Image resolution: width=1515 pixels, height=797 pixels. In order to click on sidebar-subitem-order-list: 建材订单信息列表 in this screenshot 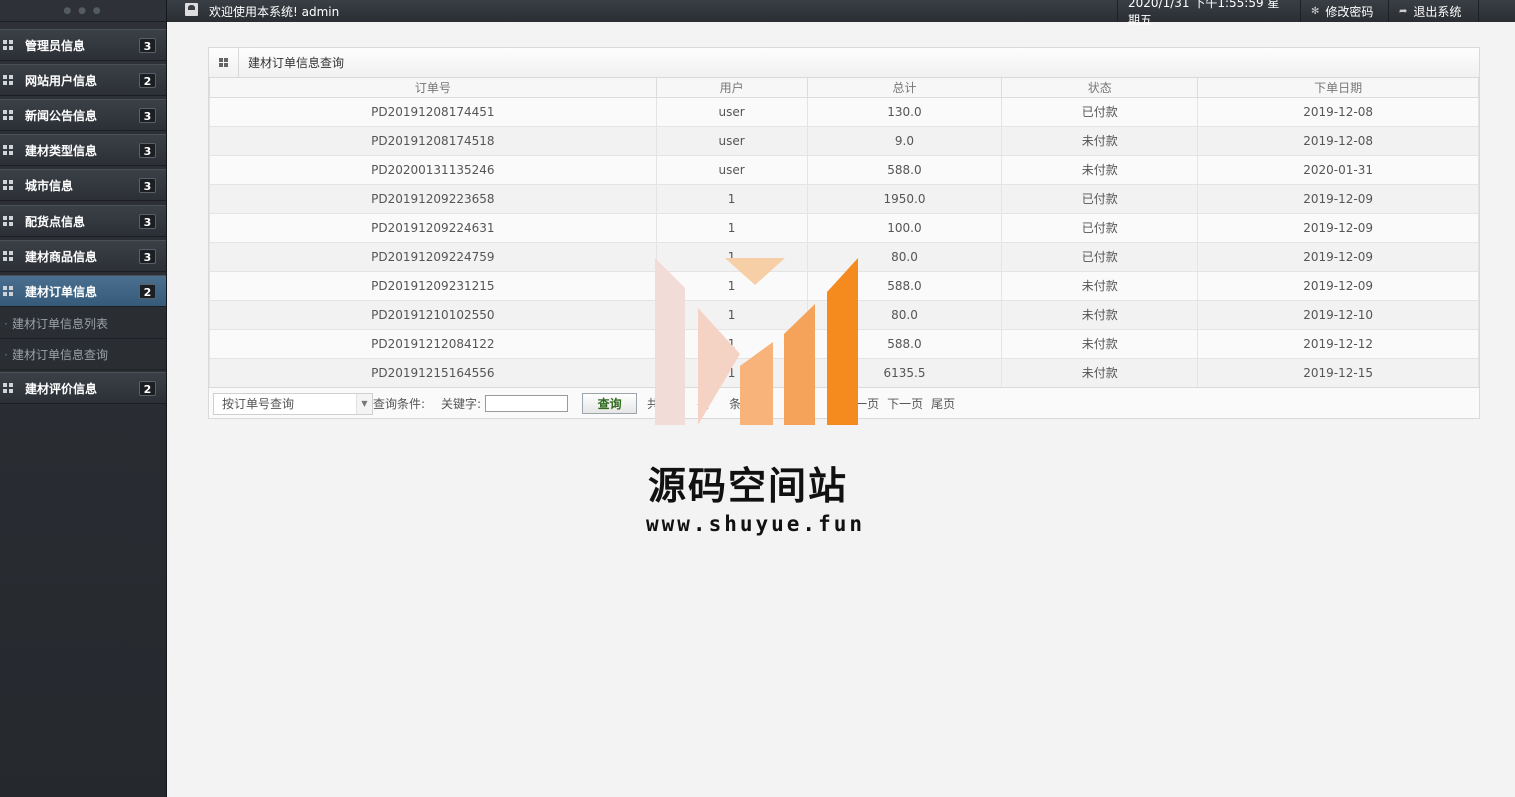, I will do `click(83, 324)`.